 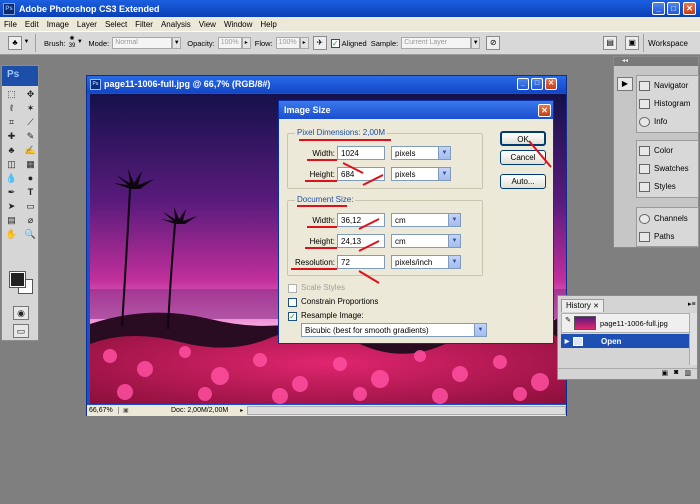 I want to click on sample-select: Current Layer, so click(x=436, y=43).